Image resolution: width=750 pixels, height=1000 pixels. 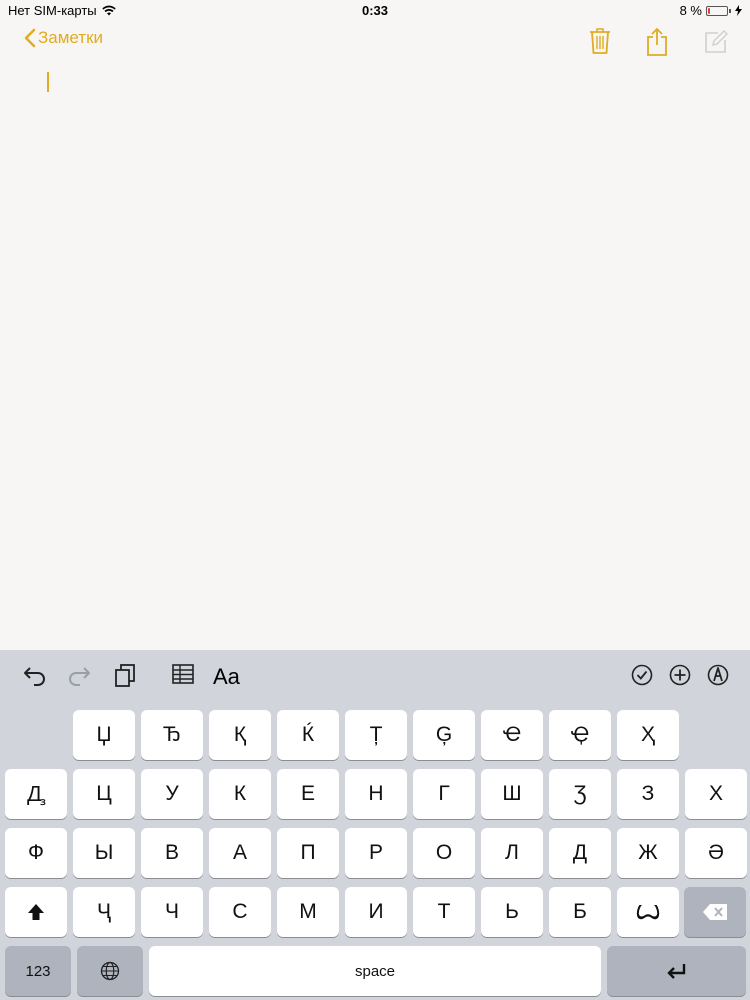 I want to click on globe-icon, so click(x=110, y=971).